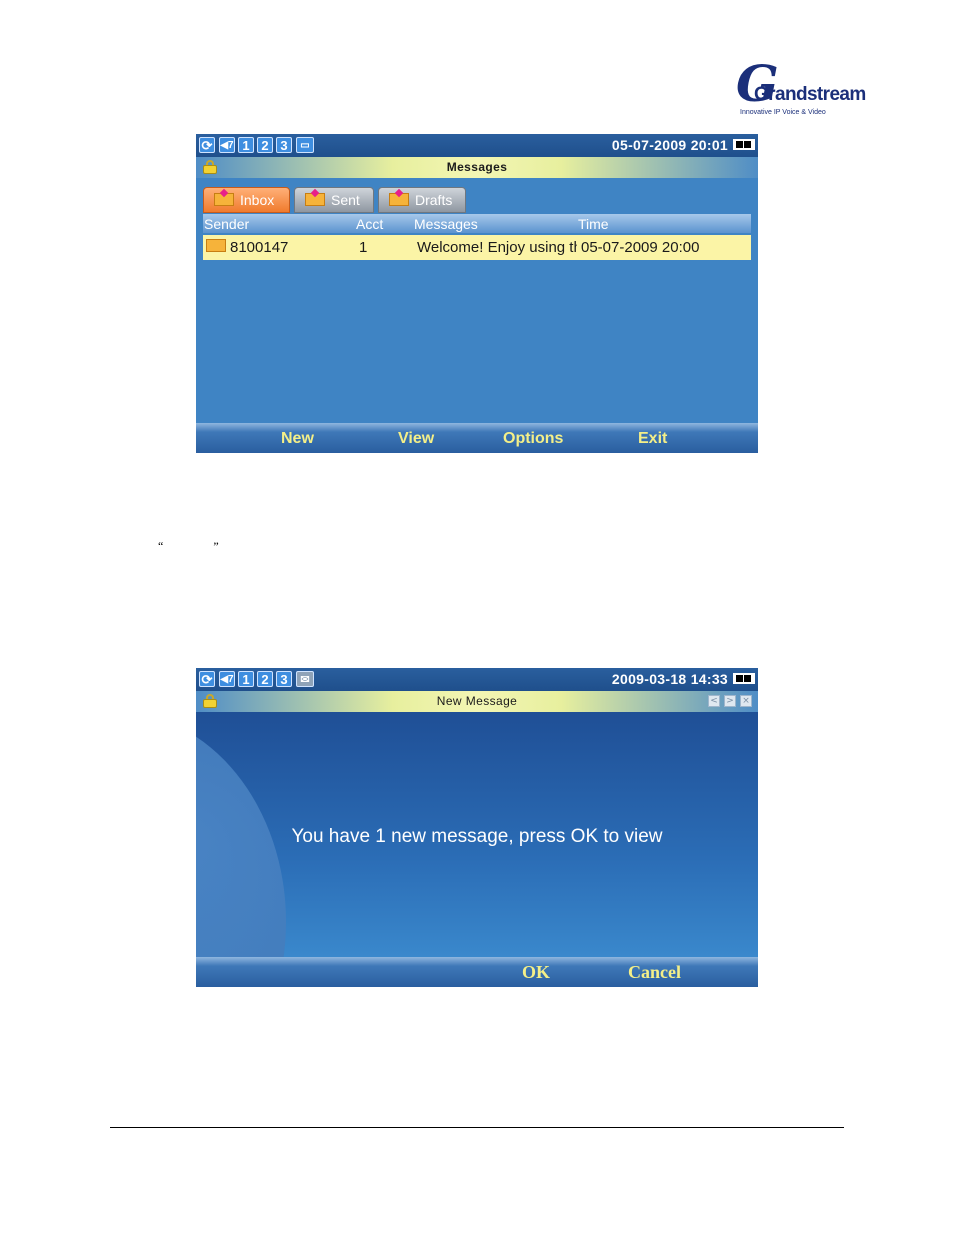  What do you see at coordinates (315, 199) in the screenshot?
I see `sent-envelope-icon` at bounding box center [315, 199].